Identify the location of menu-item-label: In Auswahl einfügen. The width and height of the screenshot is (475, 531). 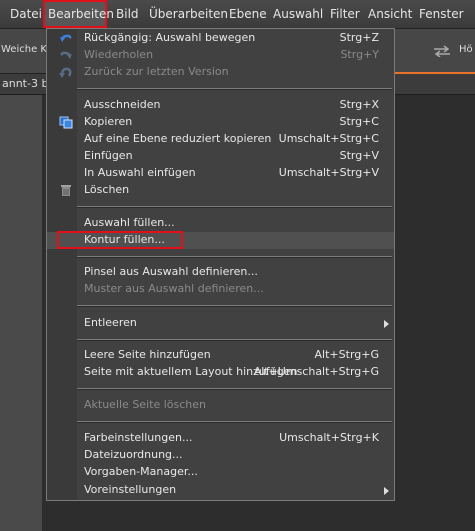
(140, 172).